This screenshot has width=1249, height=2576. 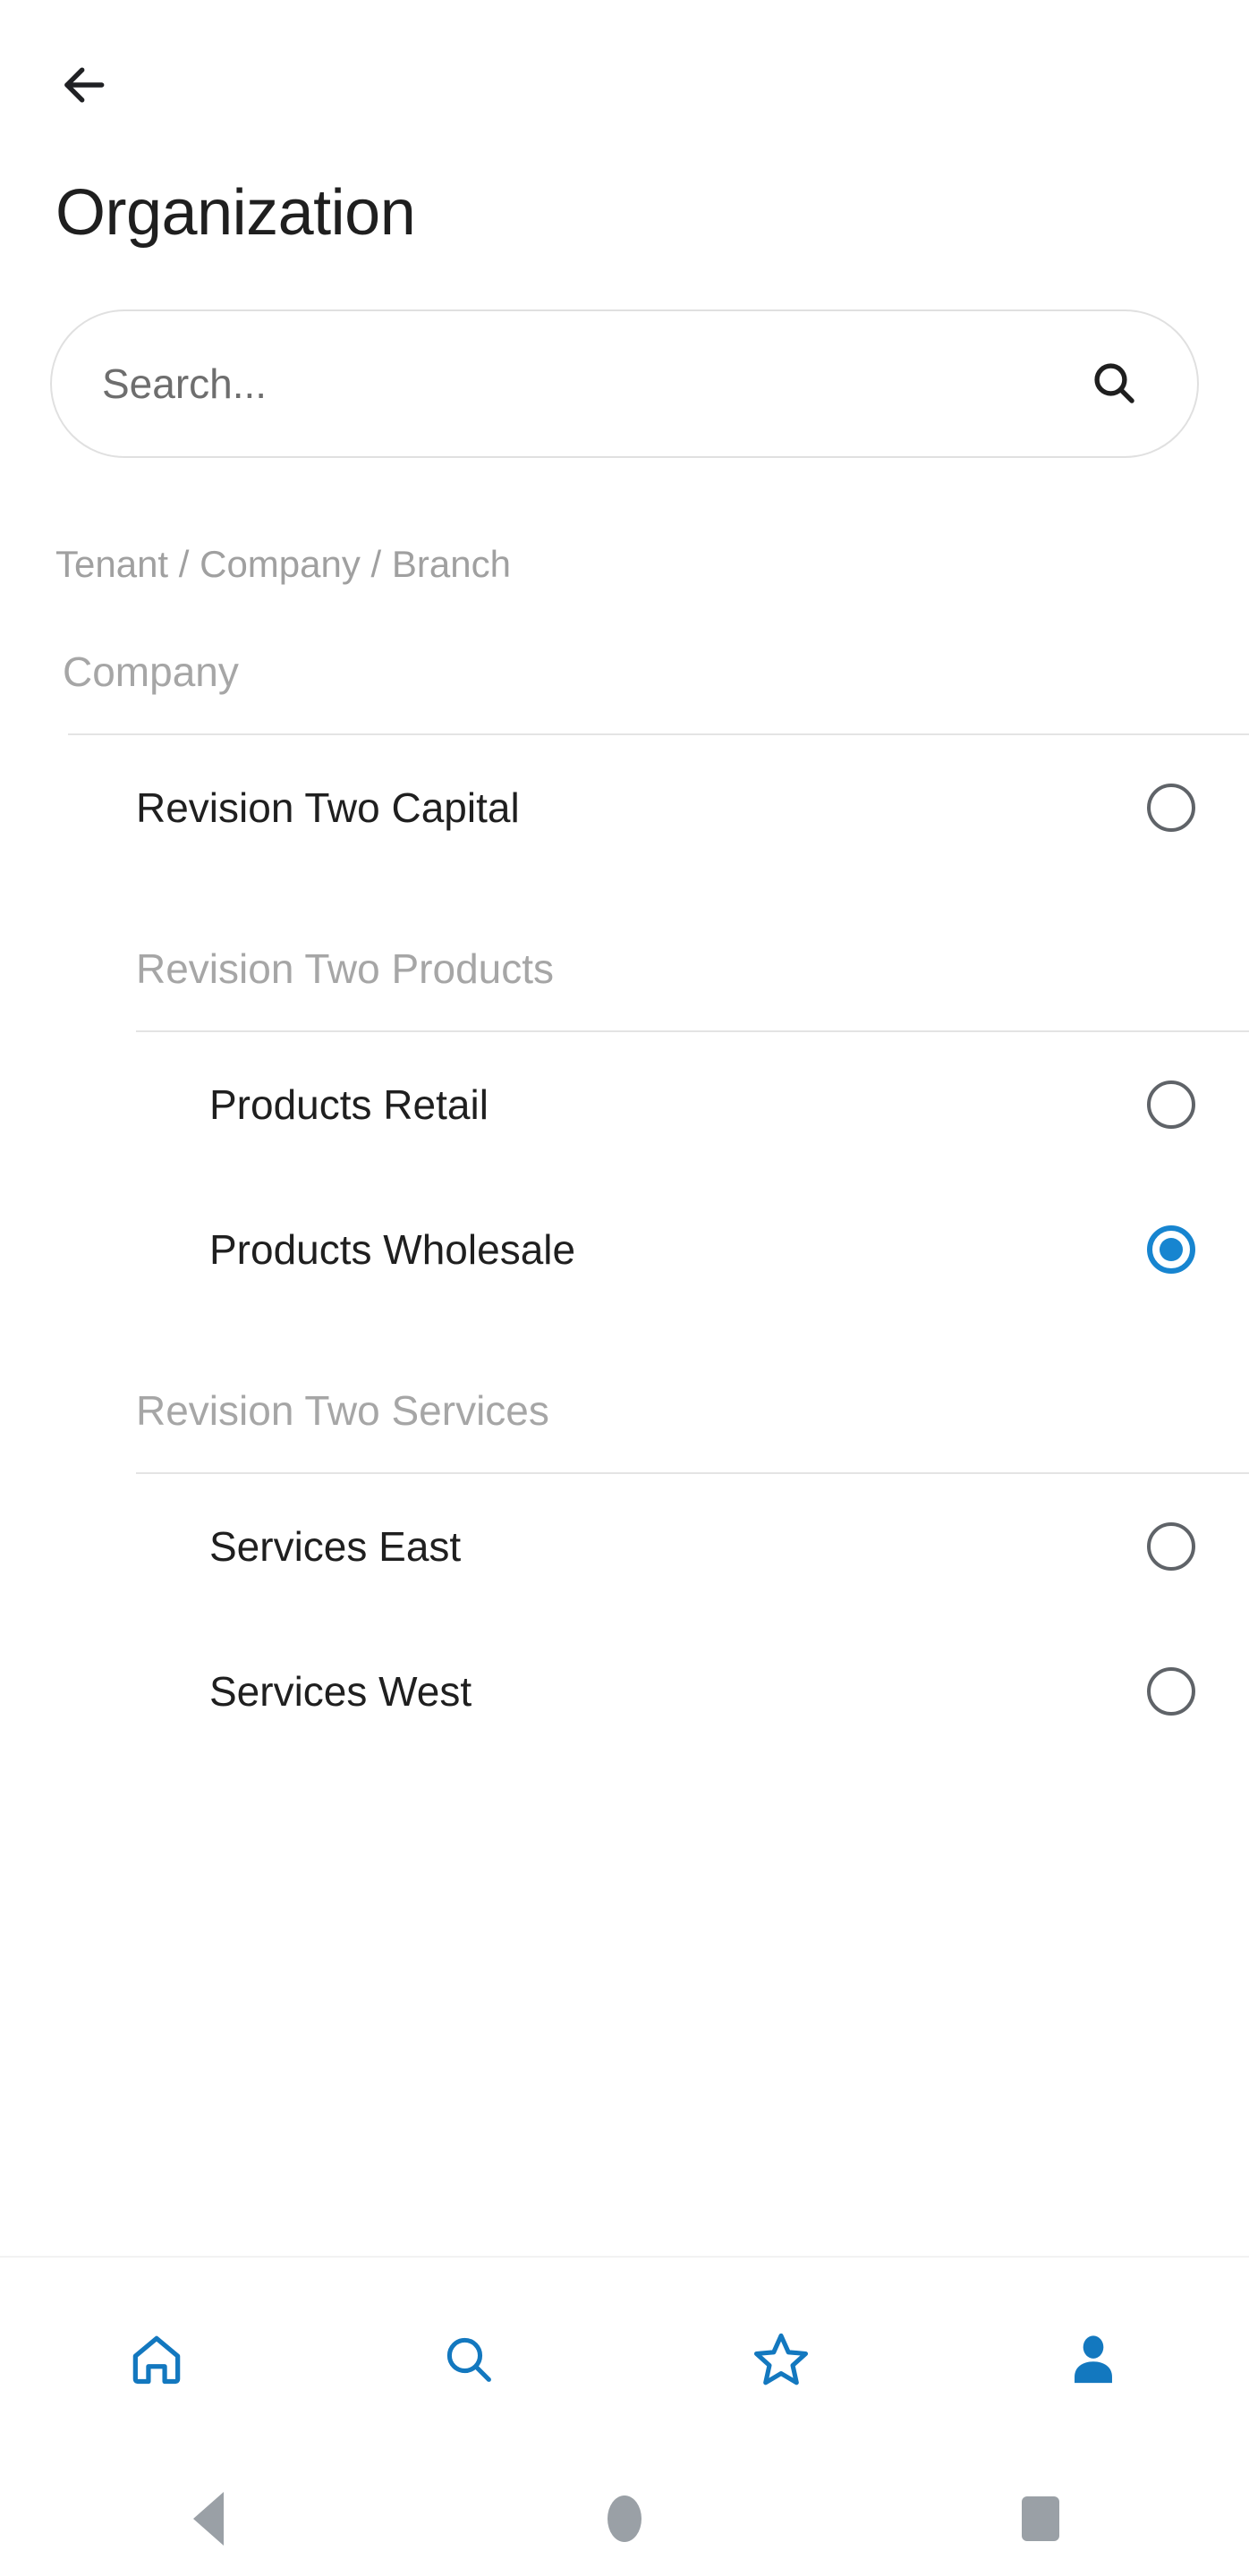 I want to click on nav-item-home, so click(x=156, y=2360).